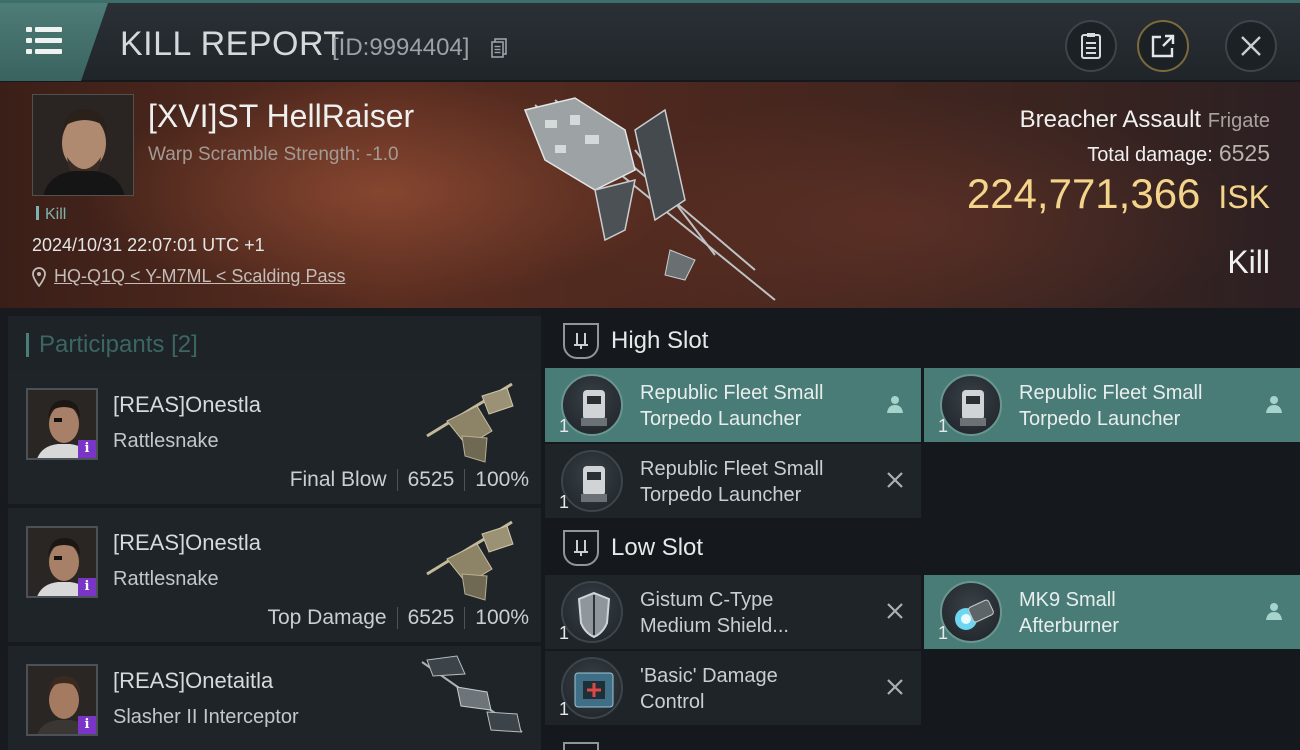  I want to click on participants-label: Participants, so click(102, 344).